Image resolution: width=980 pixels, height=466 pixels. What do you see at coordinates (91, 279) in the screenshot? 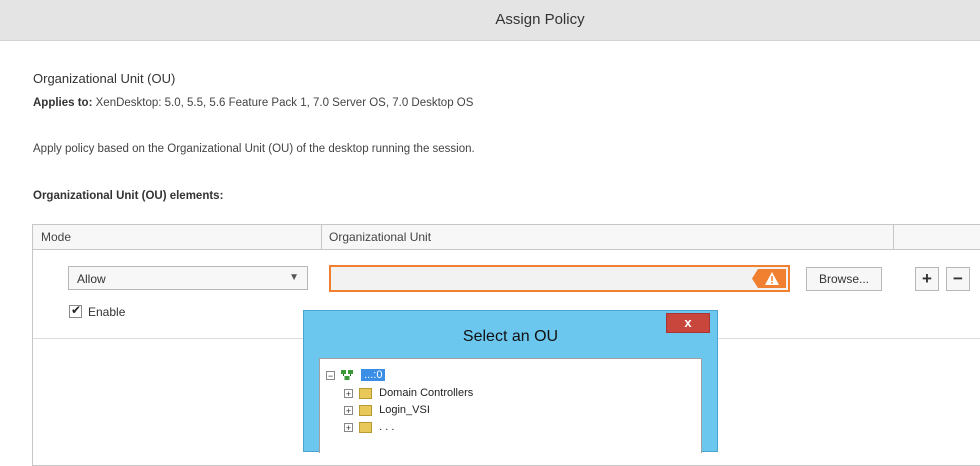
I see `mode-value: Allow` at bounding box center [91, 279].